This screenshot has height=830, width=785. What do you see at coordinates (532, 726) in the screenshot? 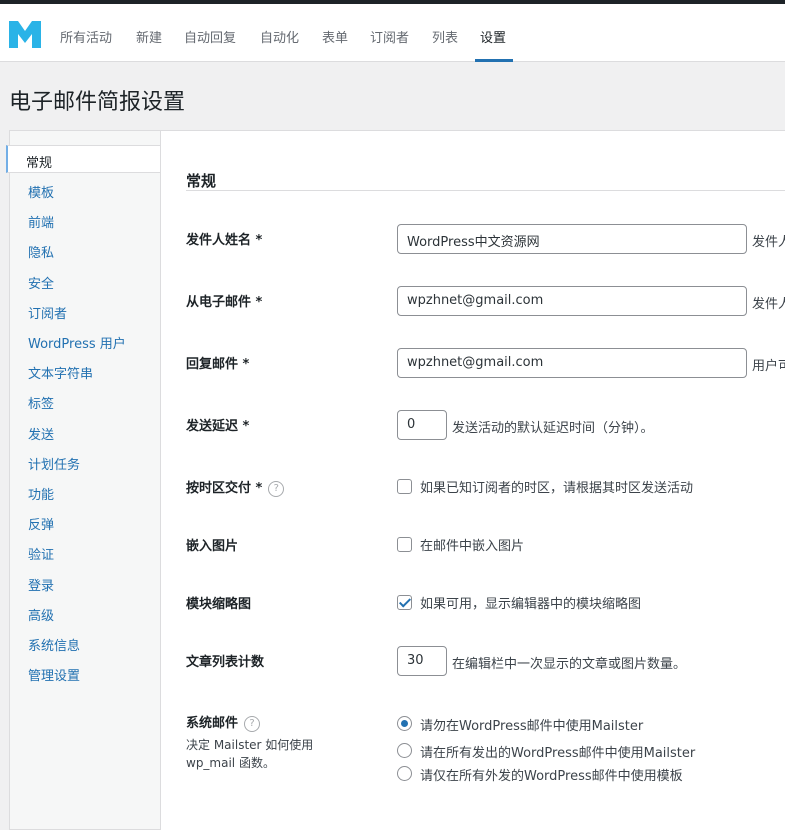
I see `system-mail-option-0: 请勿在WordPress邮件中使用Mailster` at bounding box center [532, 726].